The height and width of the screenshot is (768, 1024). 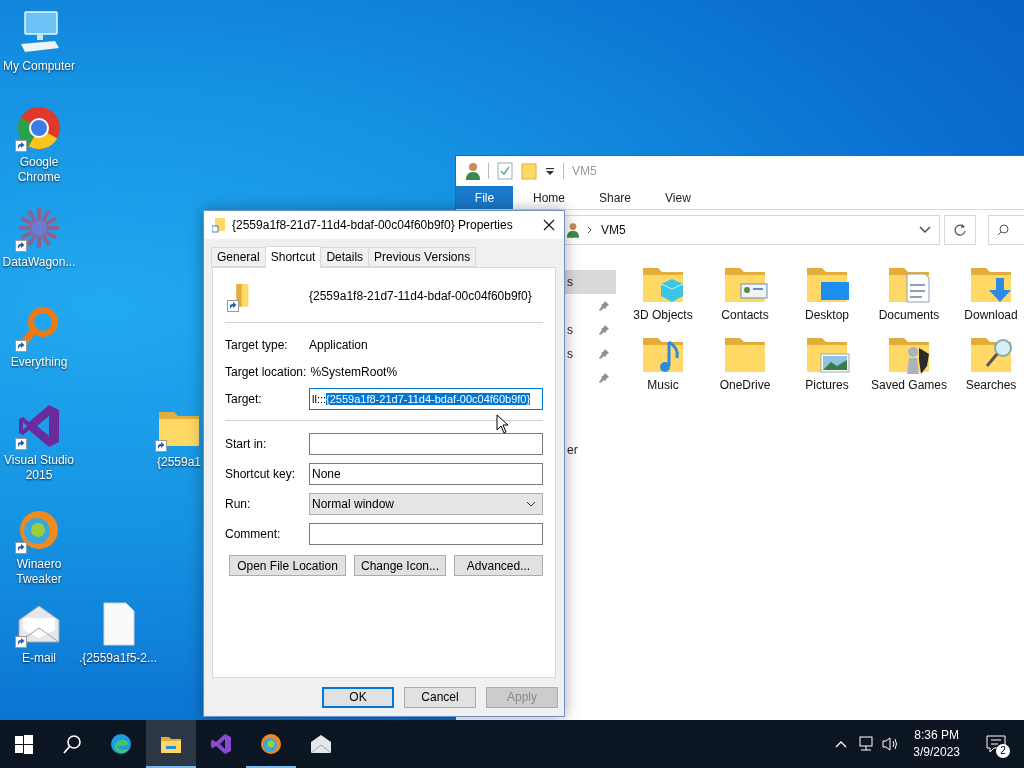 I want to click on folder-label: Music, so click(x=663, y=385).